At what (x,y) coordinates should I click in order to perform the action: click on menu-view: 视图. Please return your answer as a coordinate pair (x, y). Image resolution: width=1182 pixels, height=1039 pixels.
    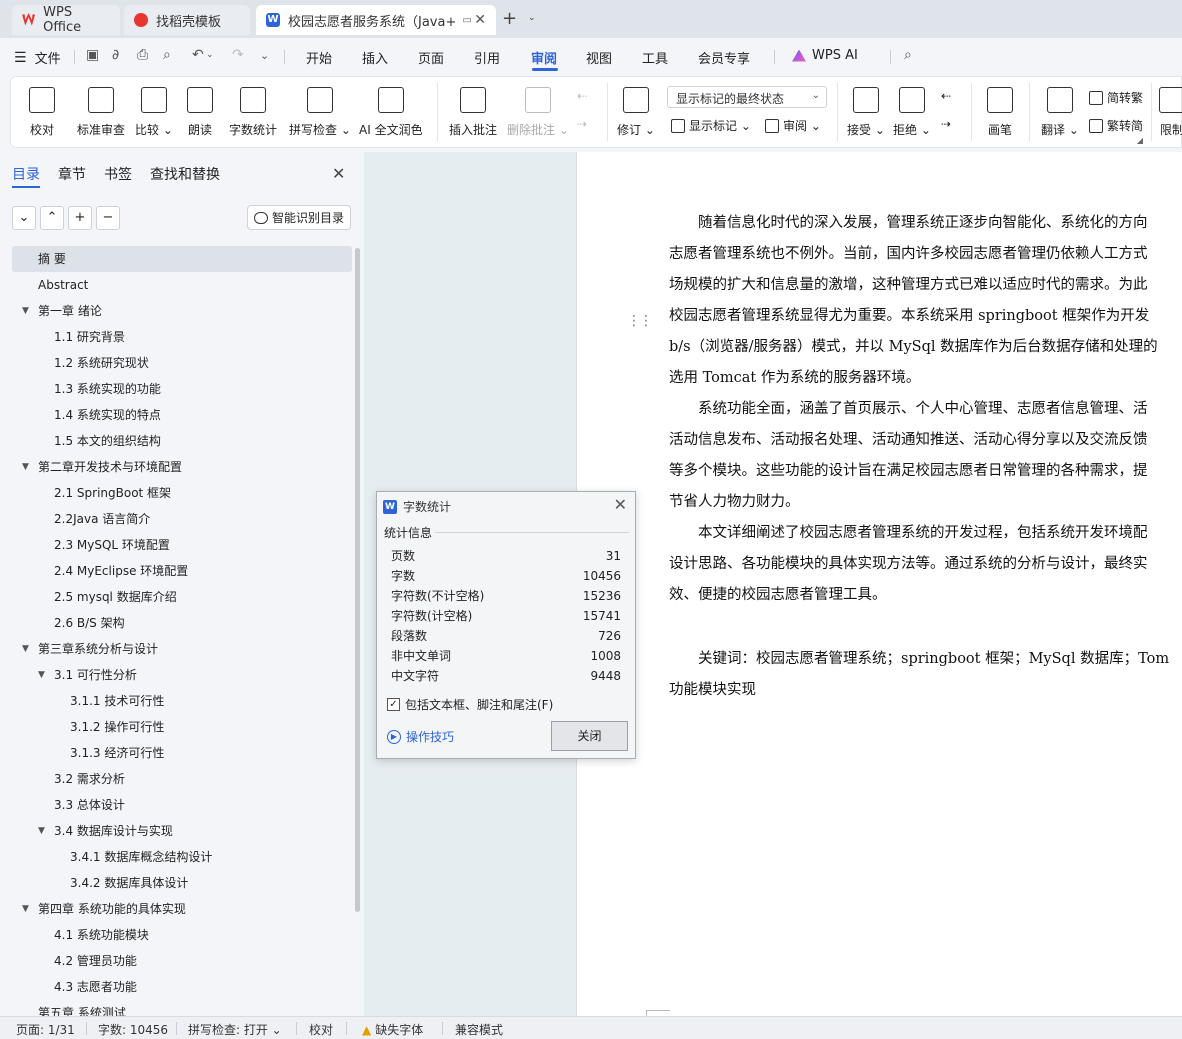
    Looking at the image, I should click on (599, 57).